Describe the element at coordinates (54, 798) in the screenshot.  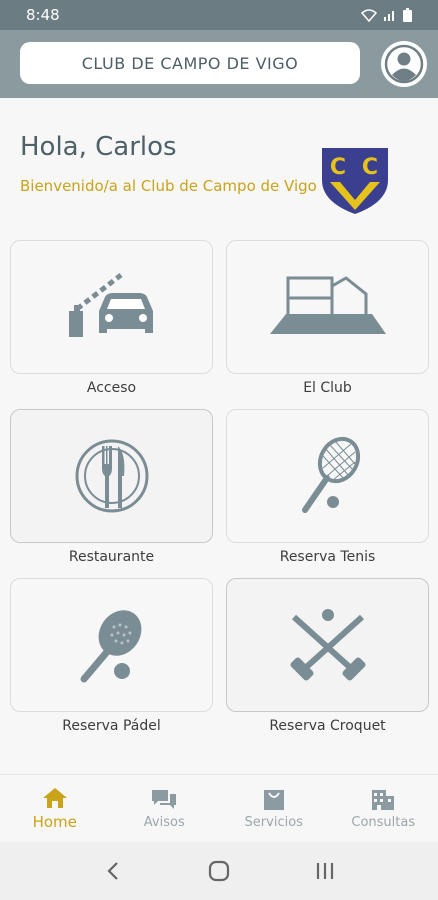
I see `home-icon` at that location.